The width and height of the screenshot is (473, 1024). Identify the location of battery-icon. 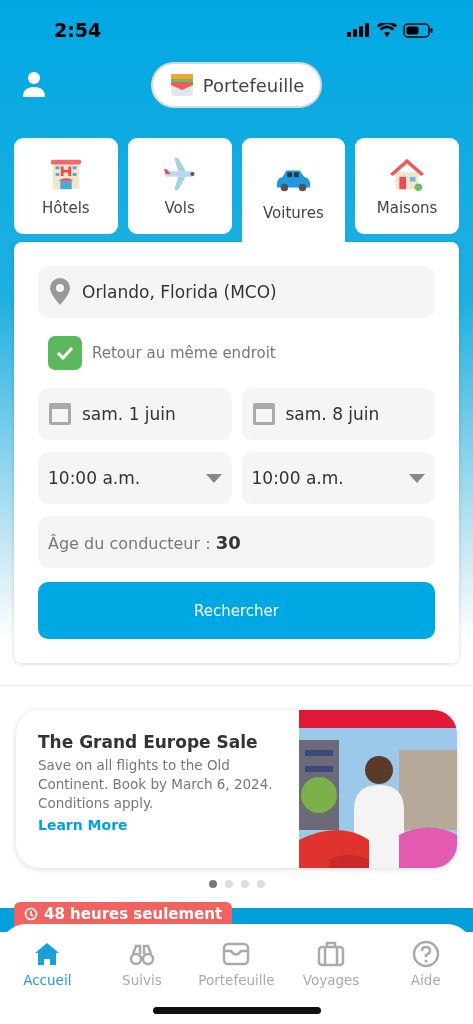
(418, 30).